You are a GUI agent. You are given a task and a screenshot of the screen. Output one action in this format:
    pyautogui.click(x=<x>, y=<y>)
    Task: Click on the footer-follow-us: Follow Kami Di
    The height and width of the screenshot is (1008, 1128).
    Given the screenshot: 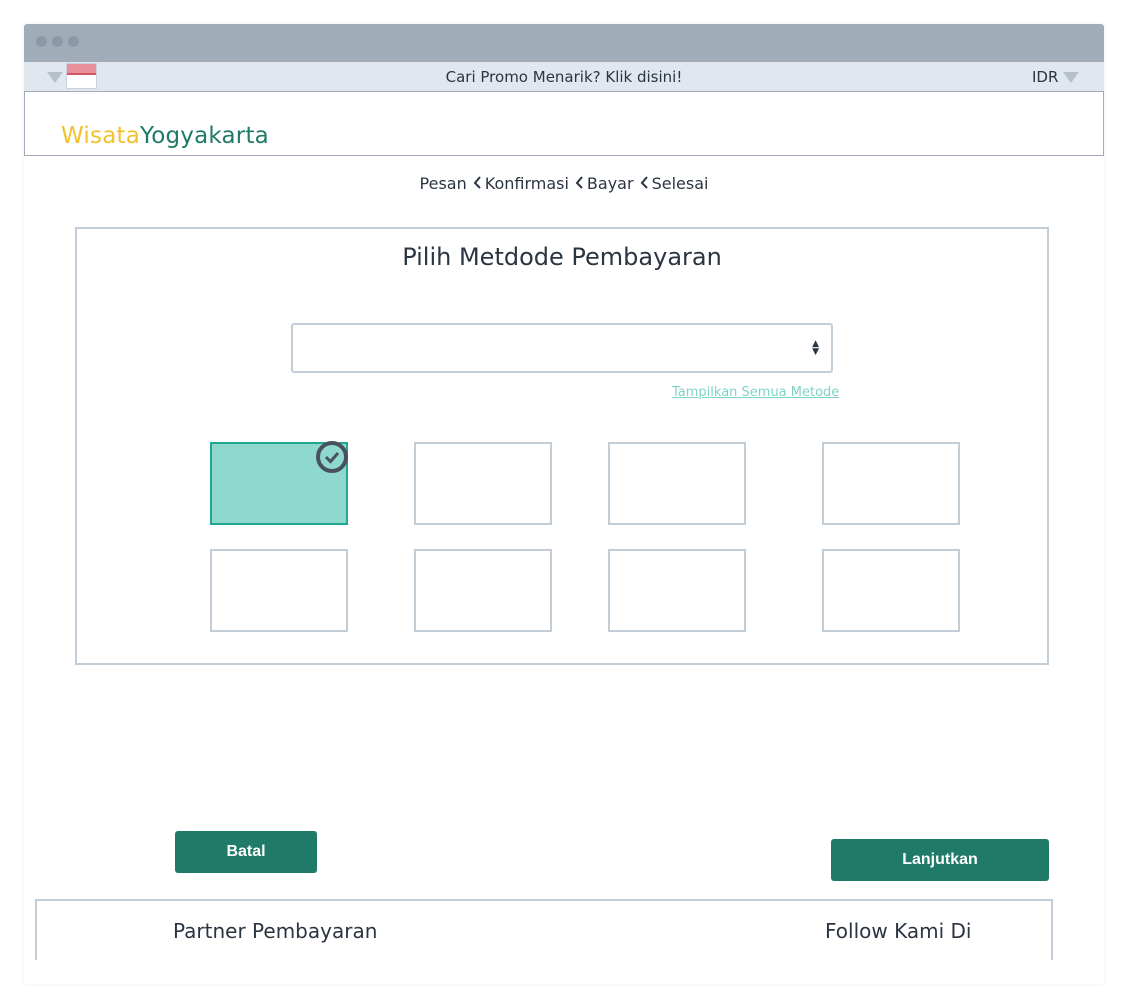 What is the action you would take?
    pyautogui.click(x=898, y=931)
    